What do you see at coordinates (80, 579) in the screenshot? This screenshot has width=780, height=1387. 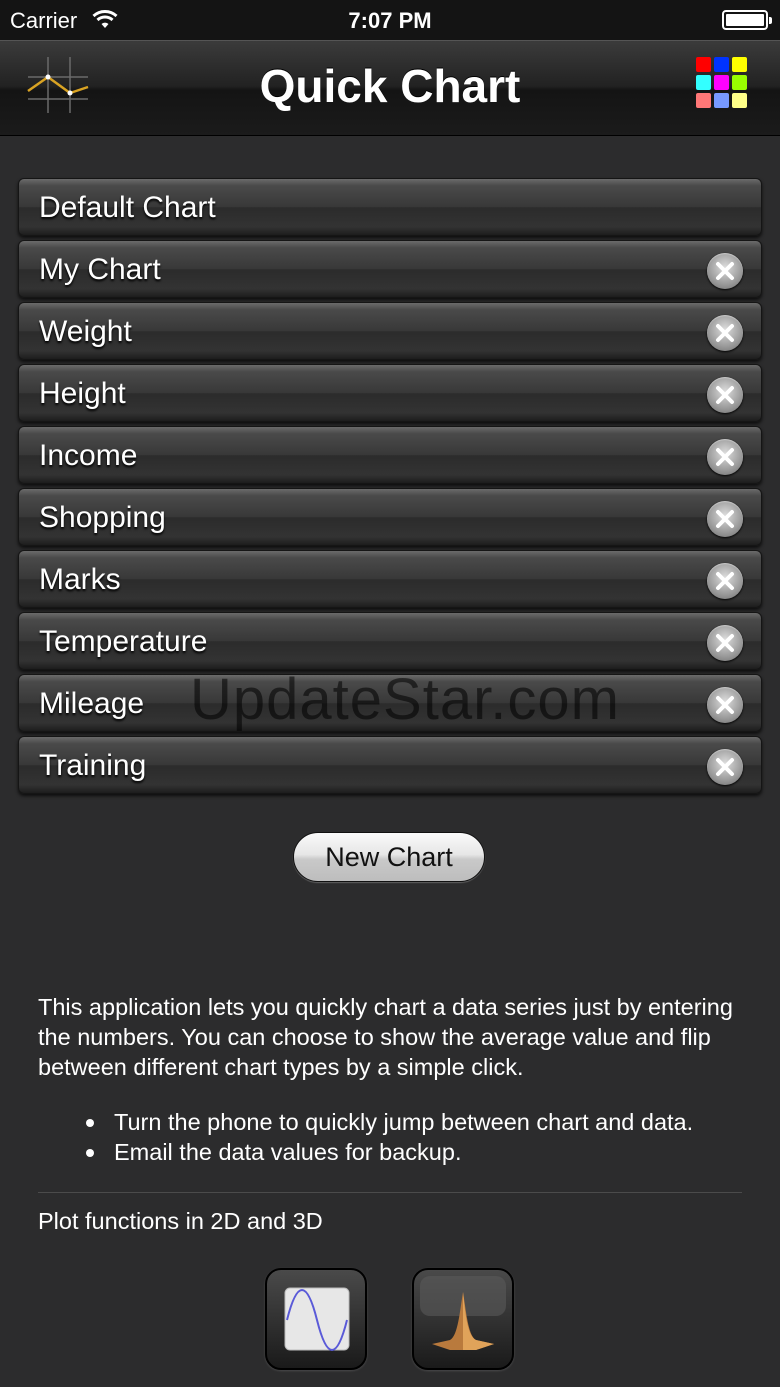 I see `chart-row-label: Marks` at bounding box center [80, 579].